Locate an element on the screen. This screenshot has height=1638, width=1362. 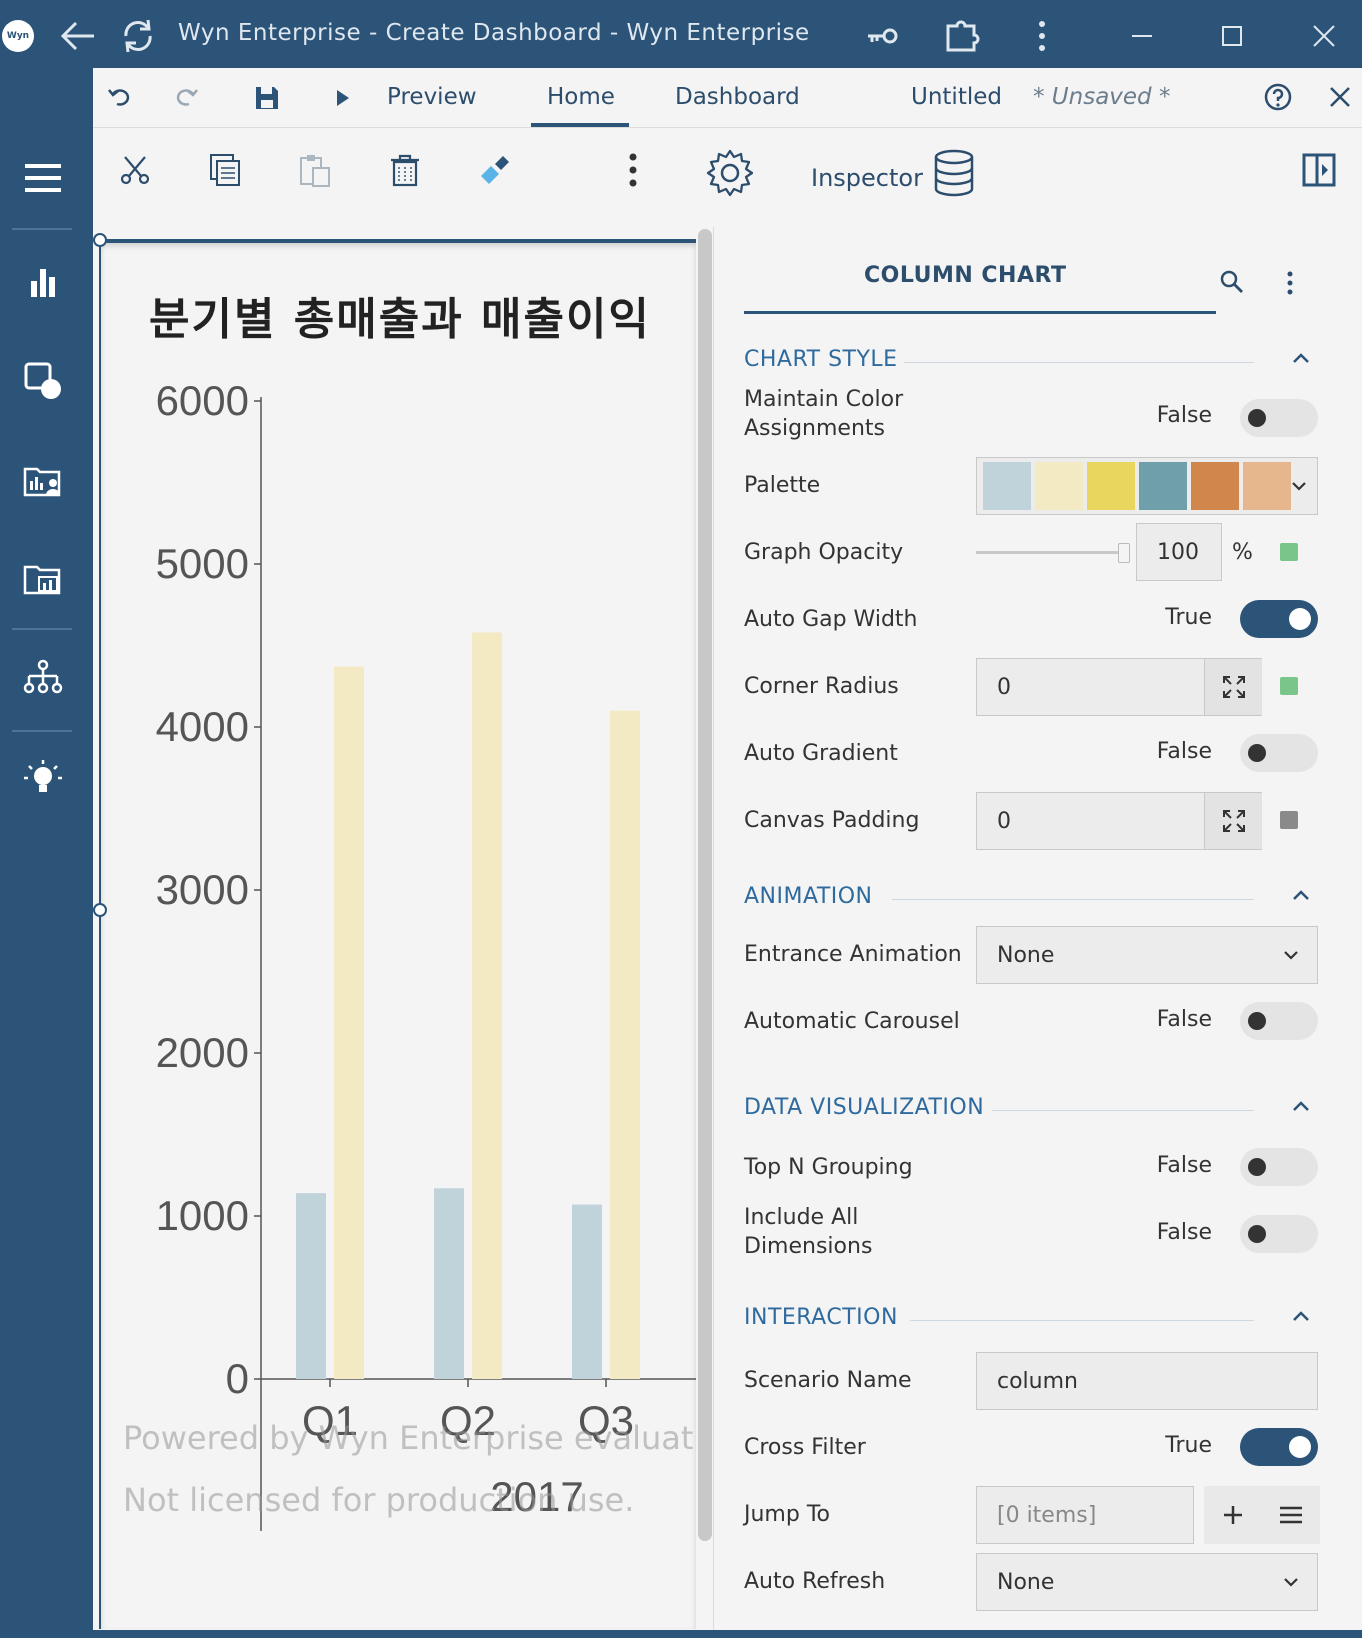
top-n-value: False is located at coordinates (1184, 1165).